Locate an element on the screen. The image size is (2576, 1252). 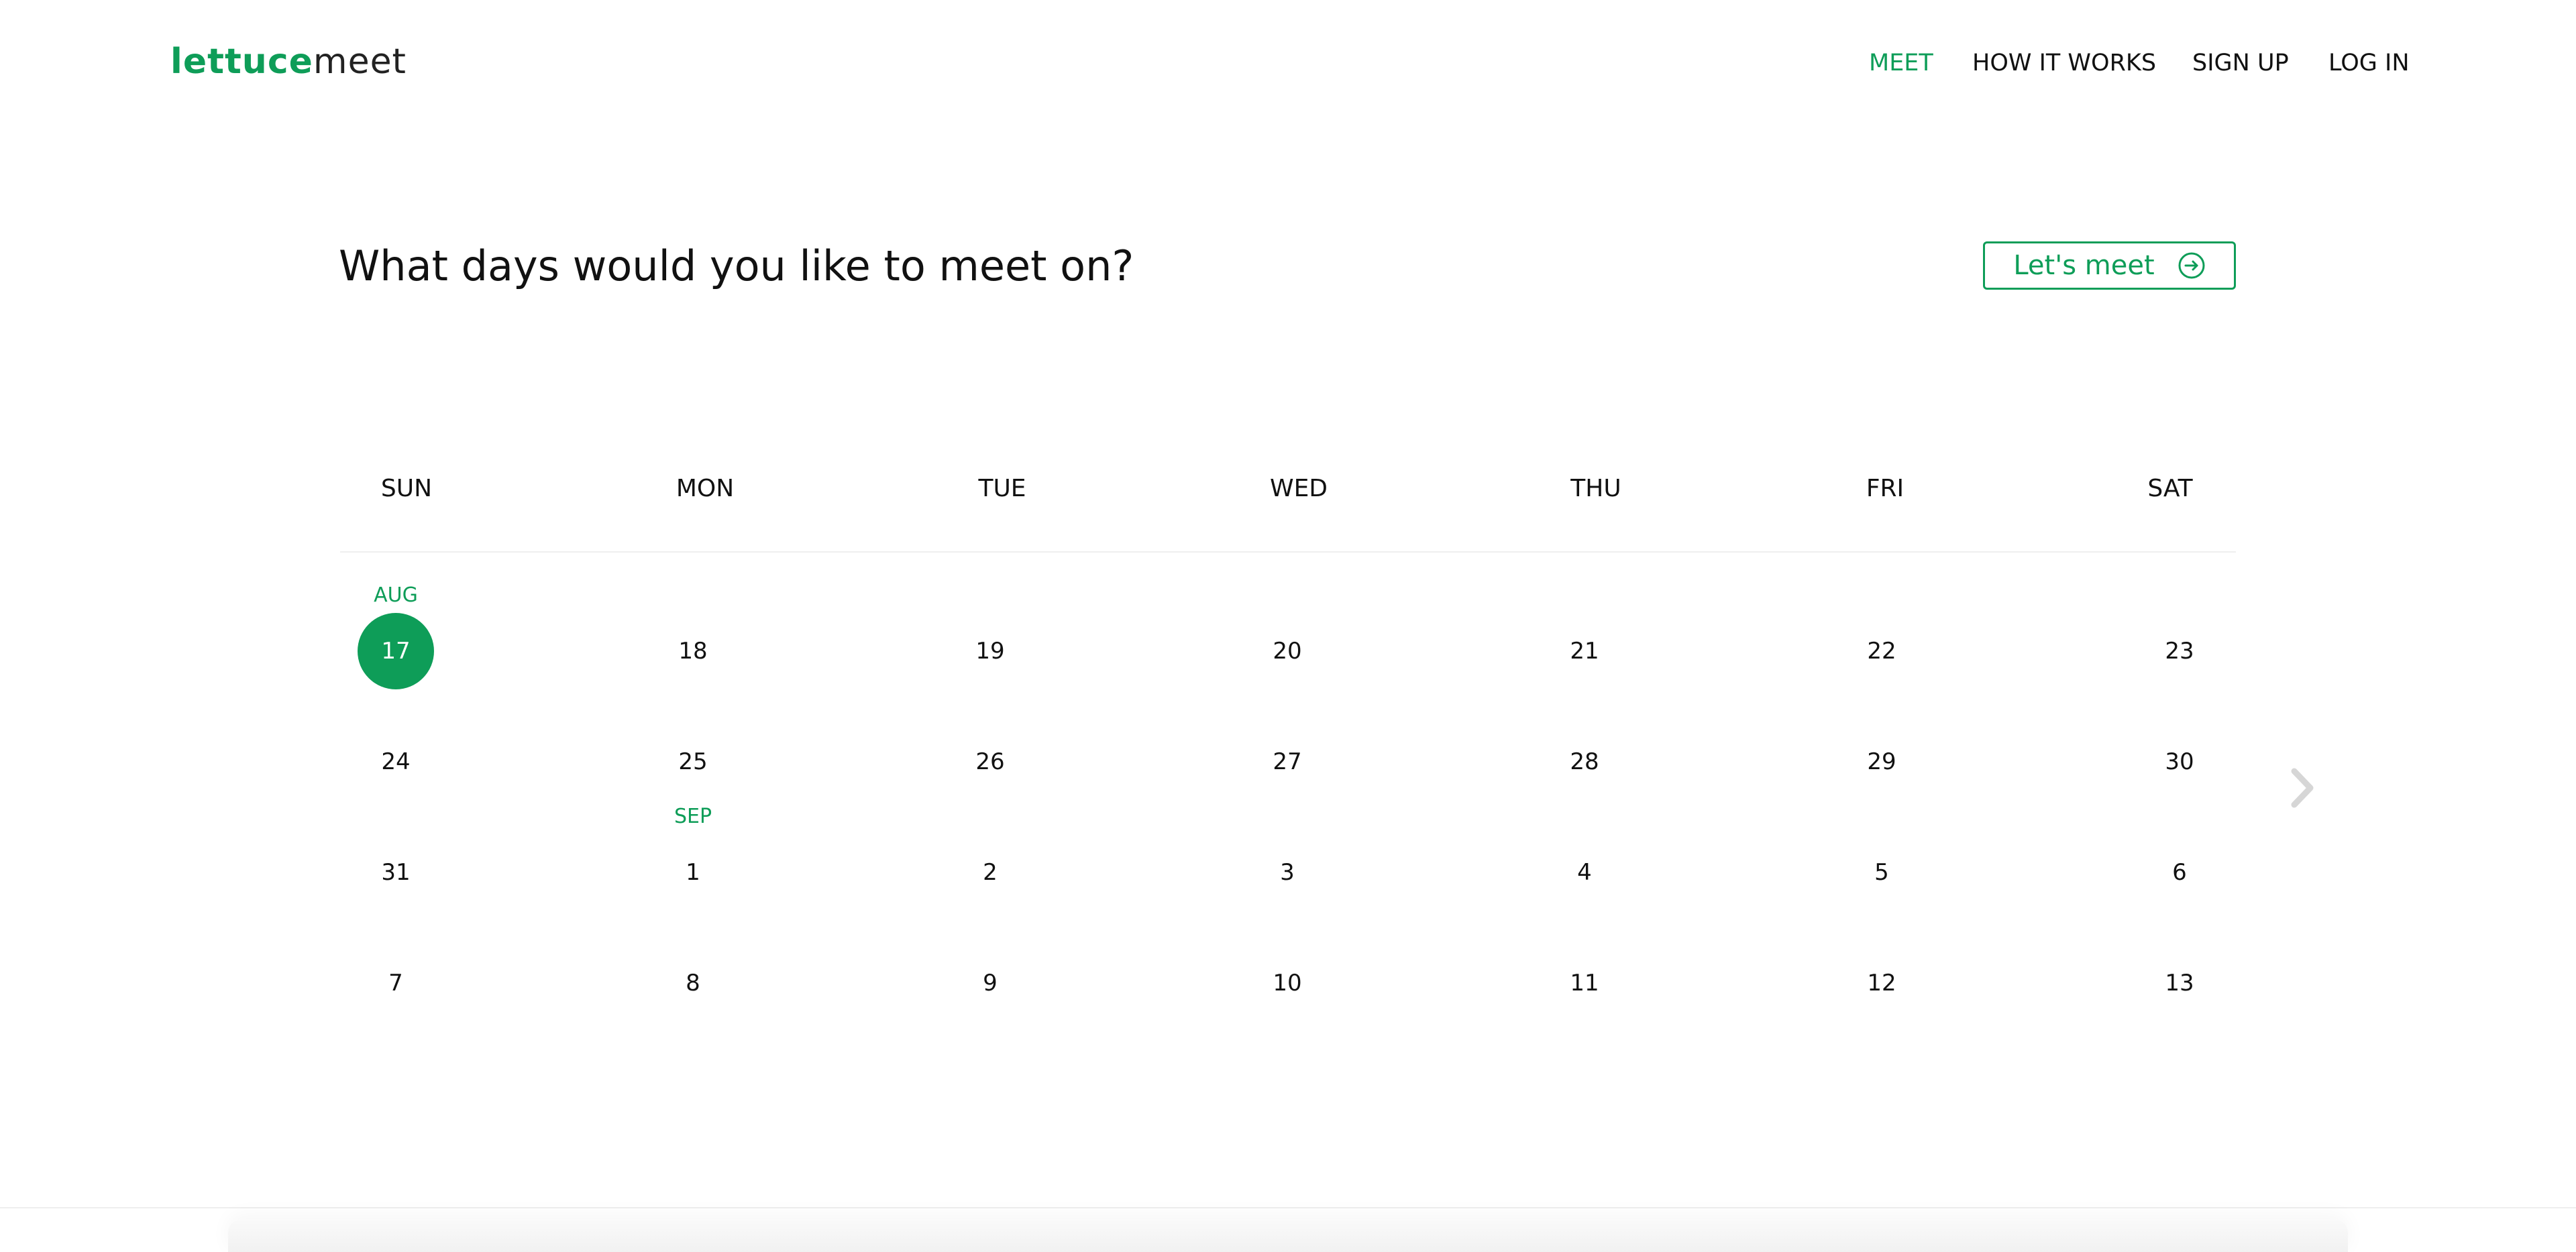
day-sep-7: 7 is located at coordinates (396, 983).